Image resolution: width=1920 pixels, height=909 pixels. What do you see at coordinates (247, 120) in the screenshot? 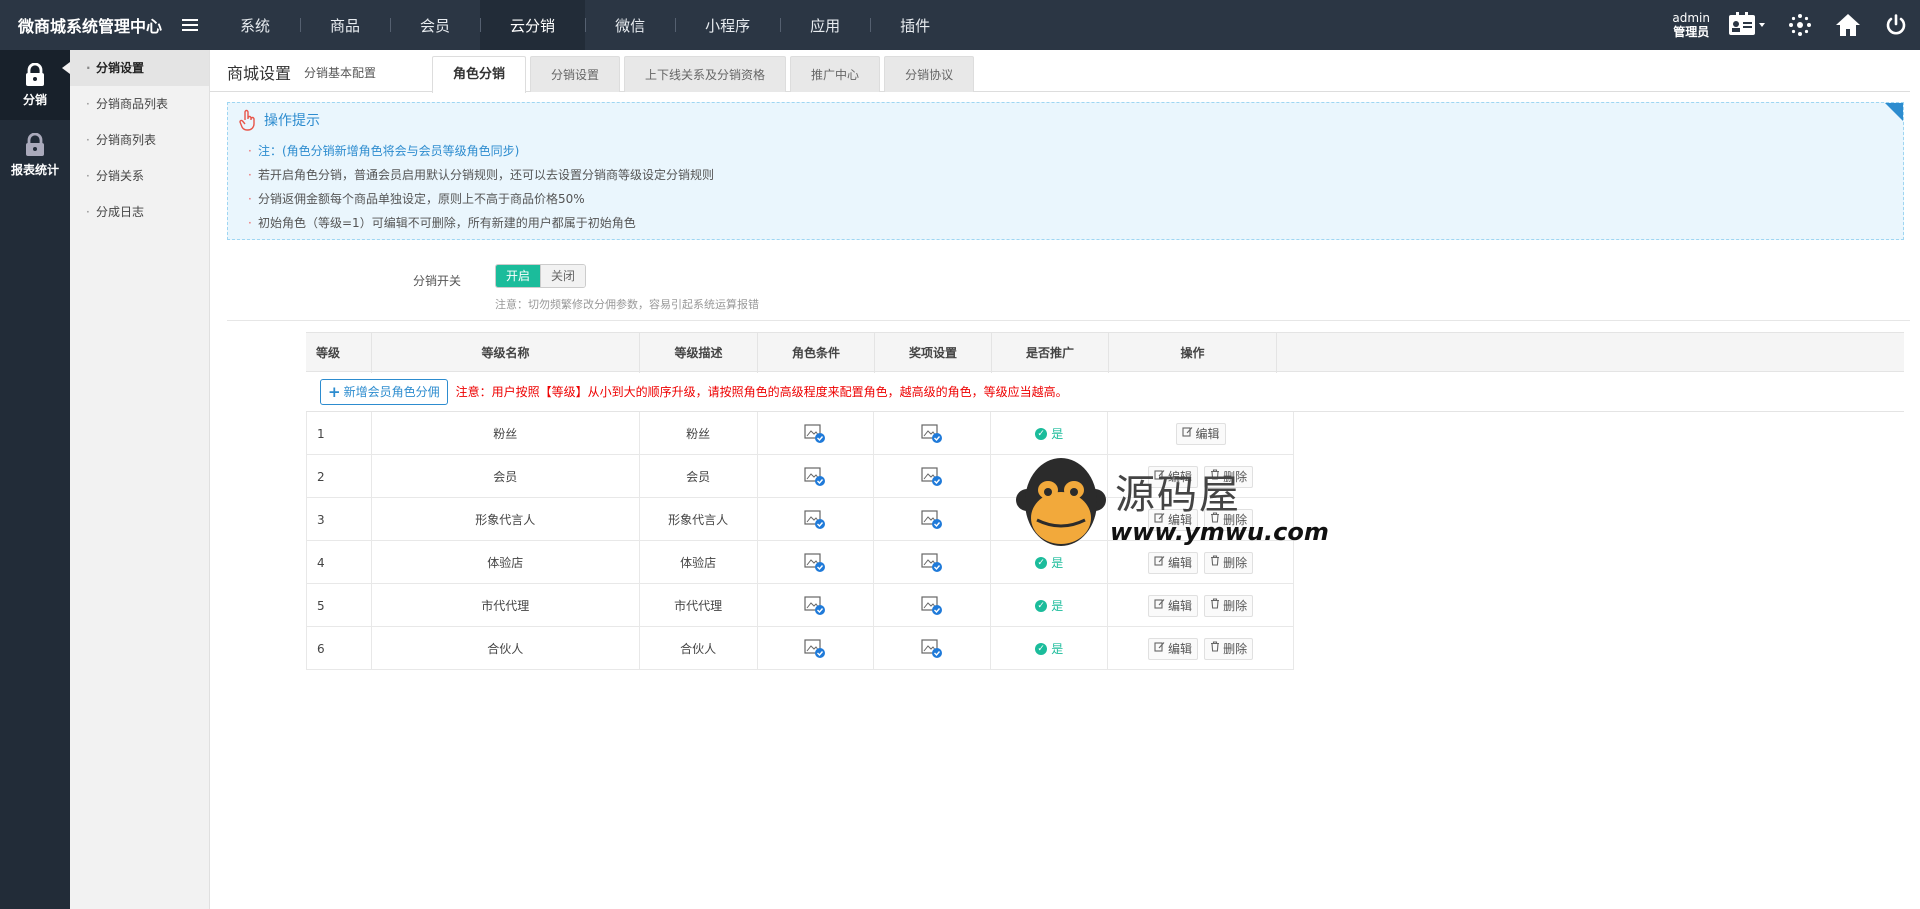
I see `hand-pointer-icon` at bounding box center [247, 120].